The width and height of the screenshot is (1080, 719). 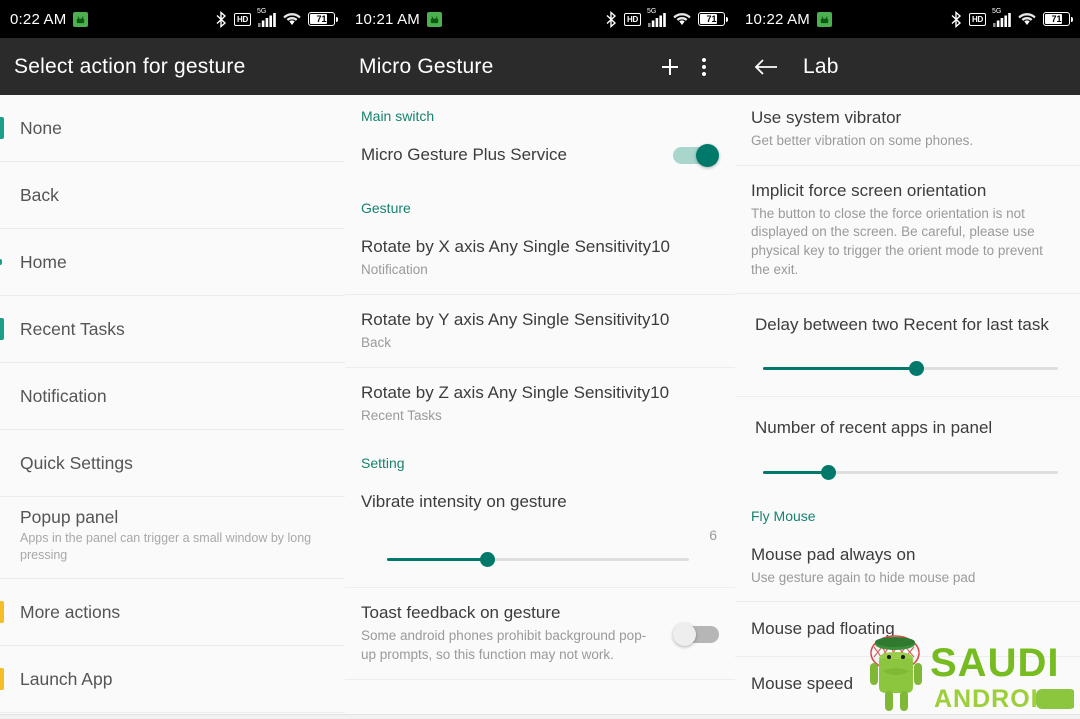 What do you see at coordinates (907, 66) in the screenshot?
I see `toolbar-3: Lab` at bounding box center [907, 66].